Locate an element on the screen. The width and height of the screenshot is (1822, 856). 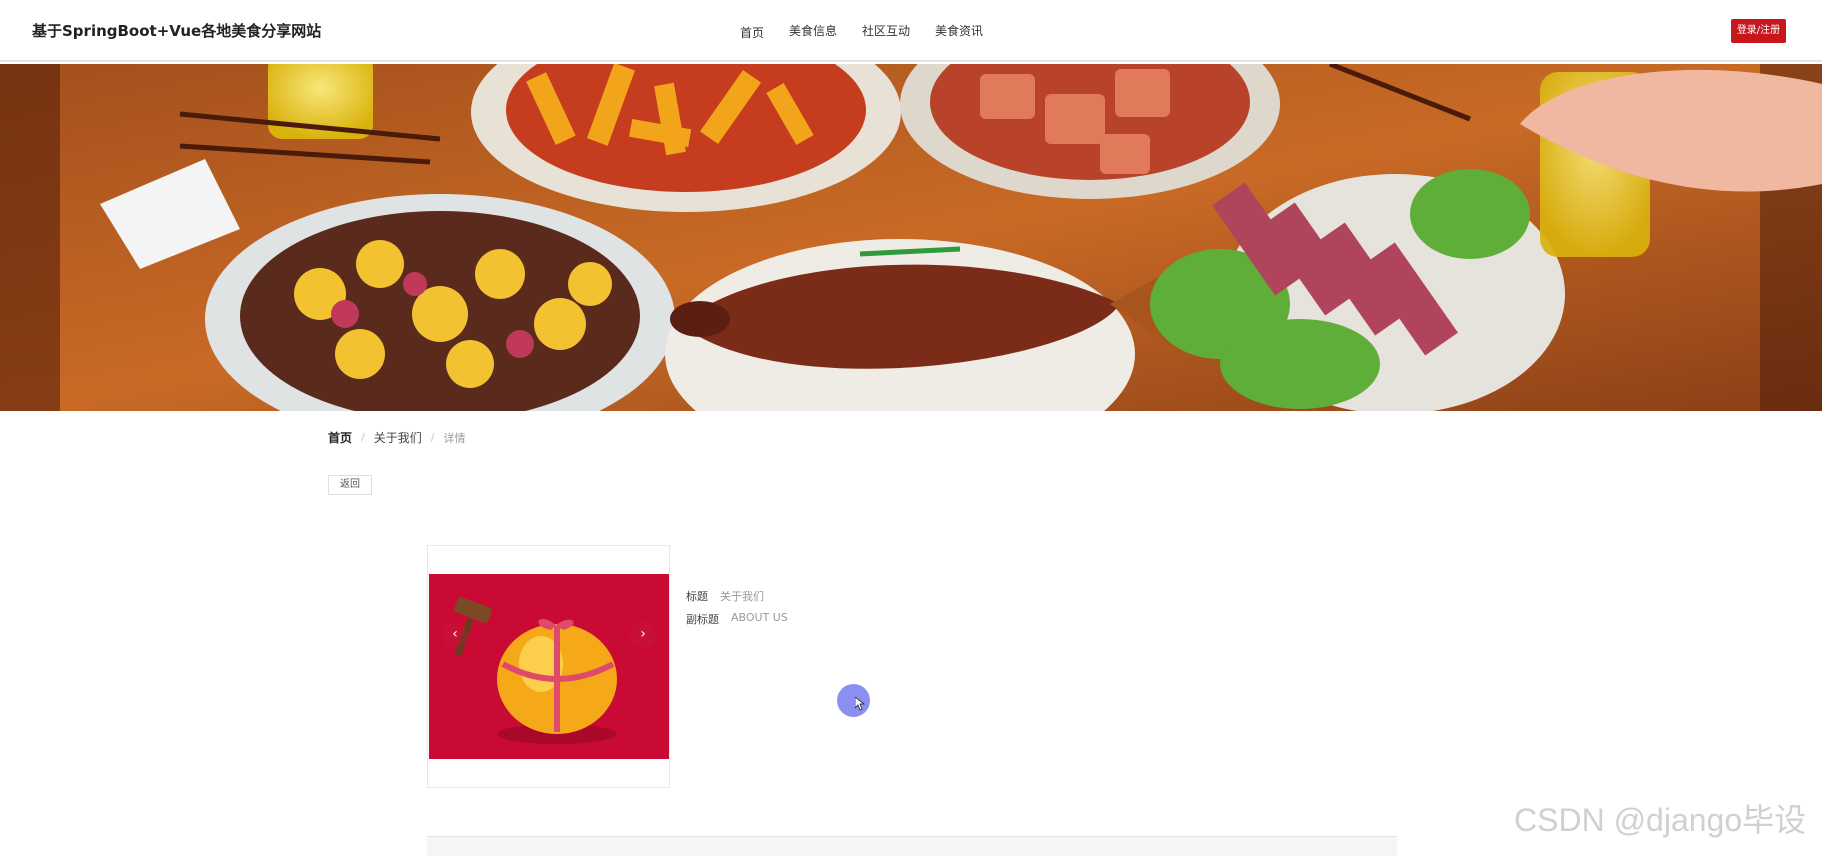
detail-field-title: 标题 关于我们 is located at coordinates (737, 596).